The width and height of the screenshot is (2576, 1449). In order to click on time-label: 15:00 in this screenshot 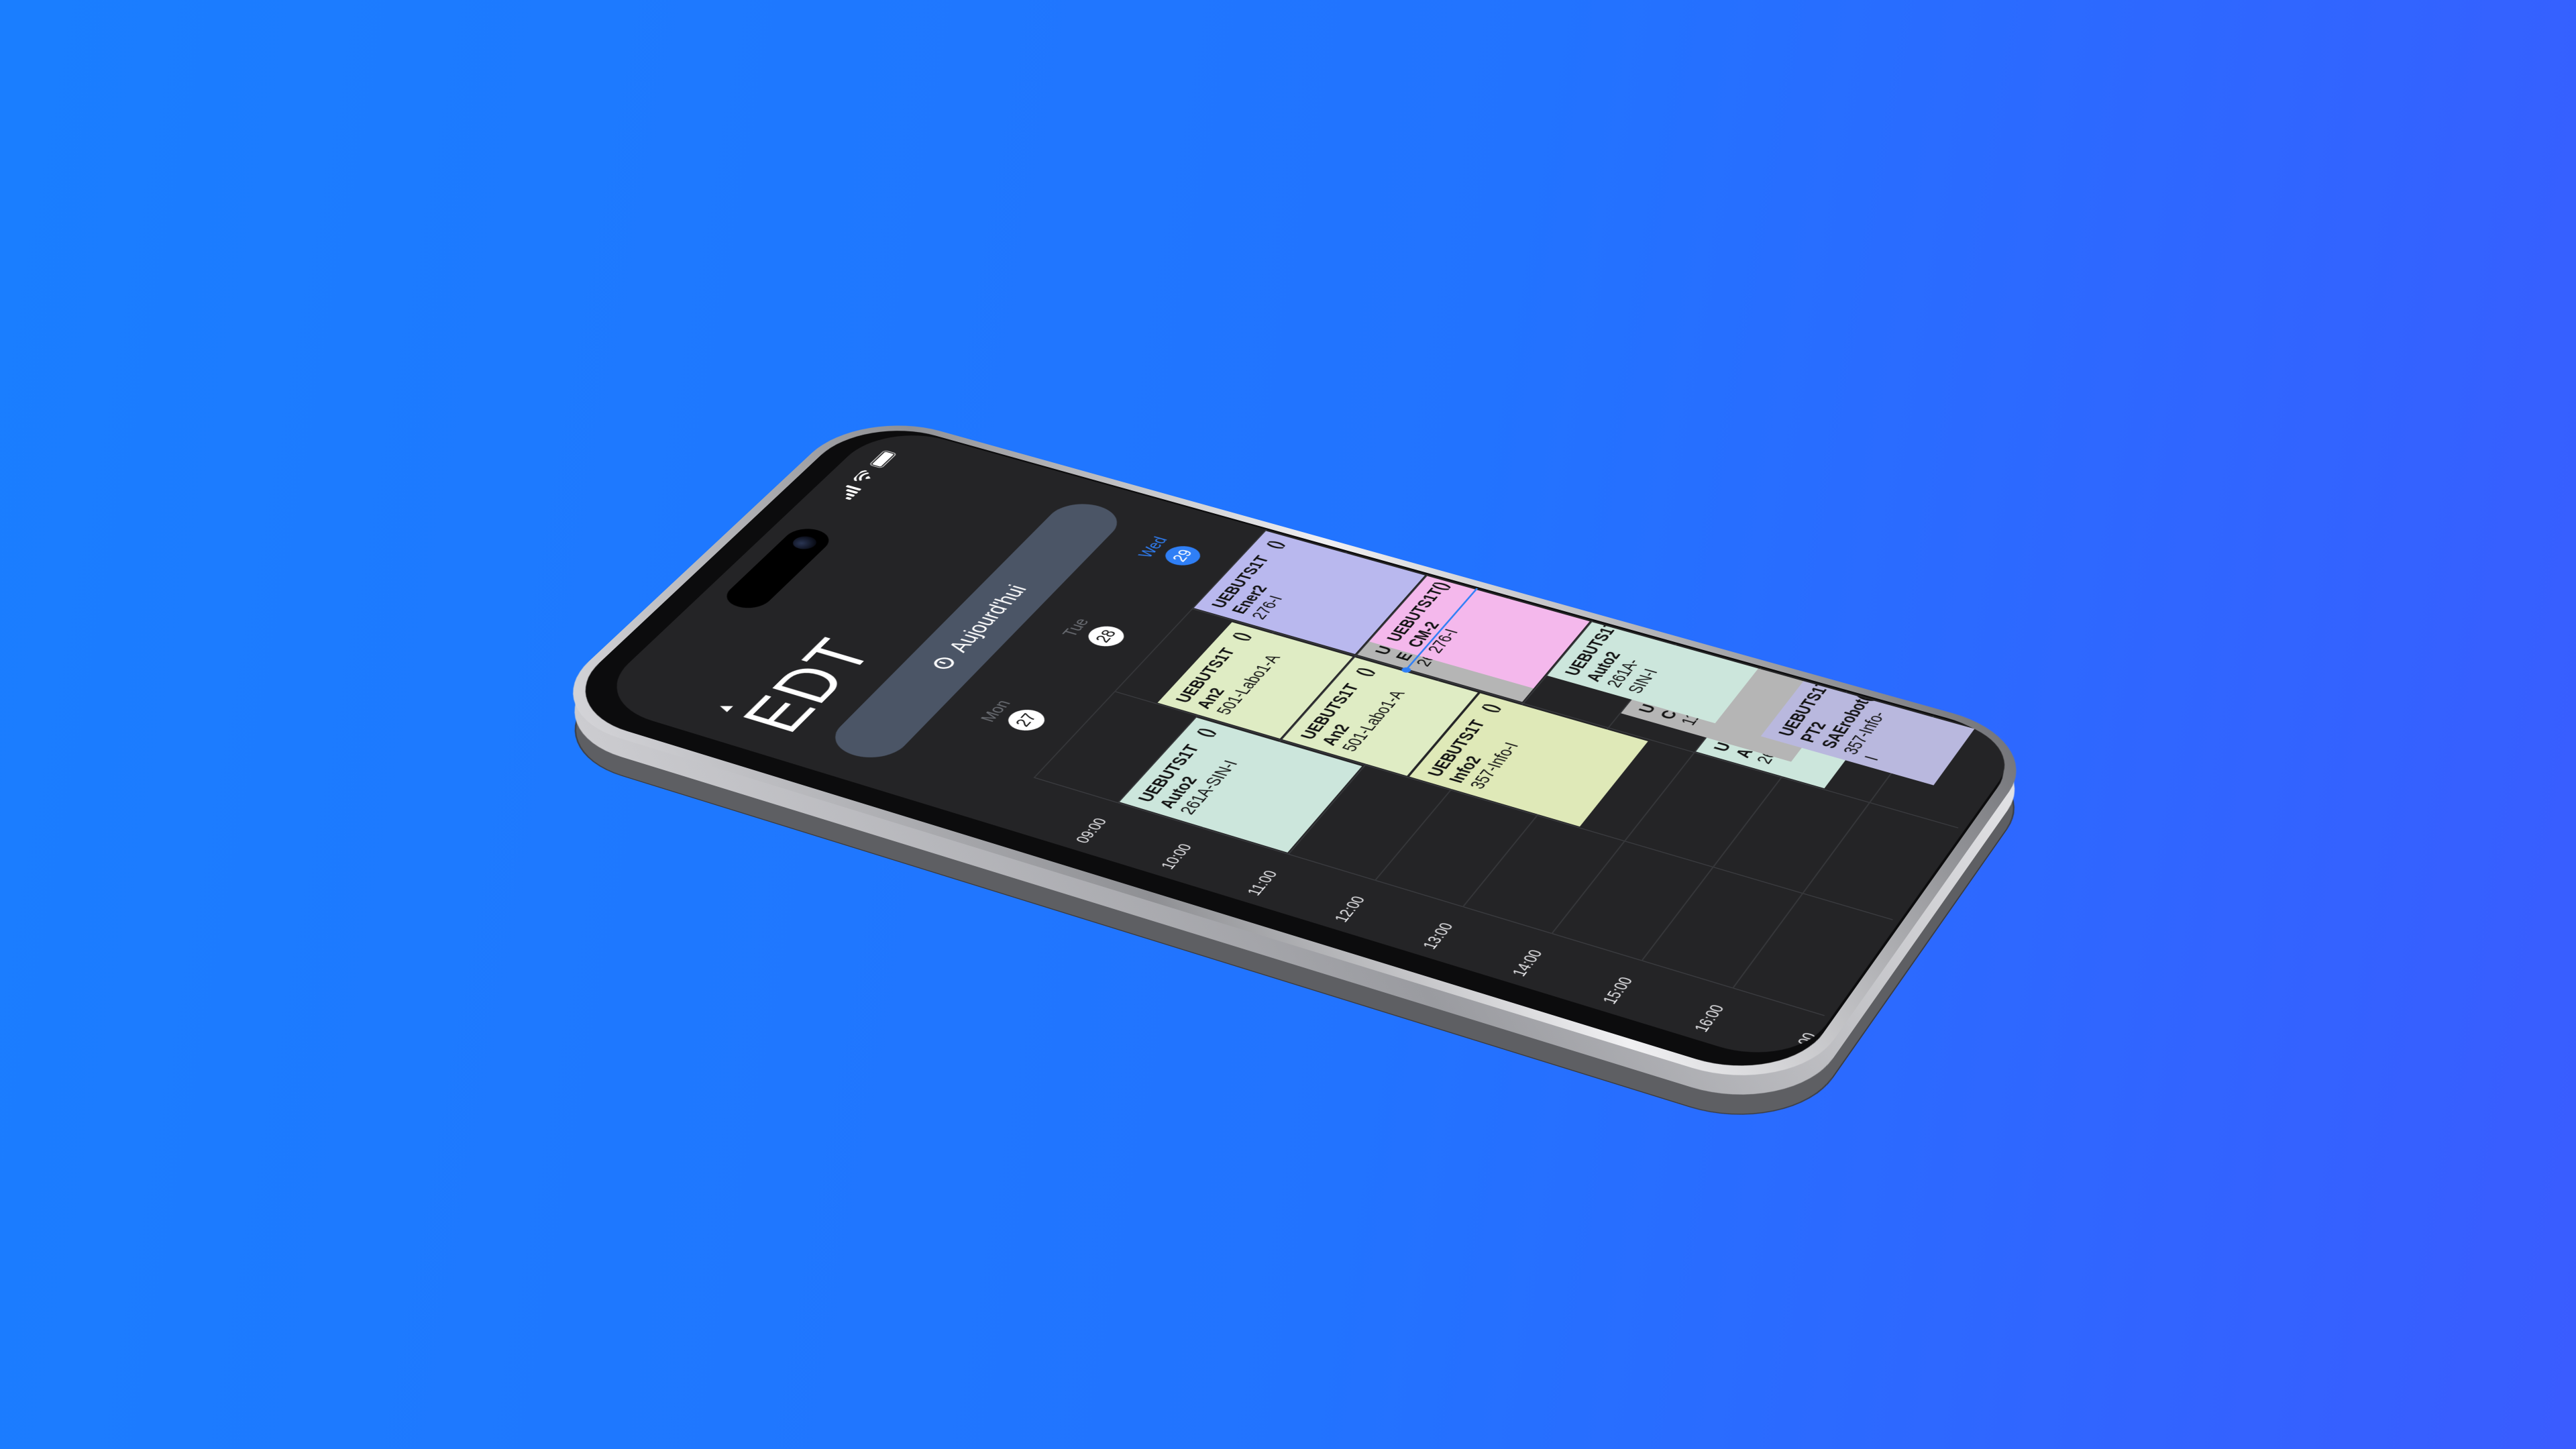, I will do `click(1618, 990)`.